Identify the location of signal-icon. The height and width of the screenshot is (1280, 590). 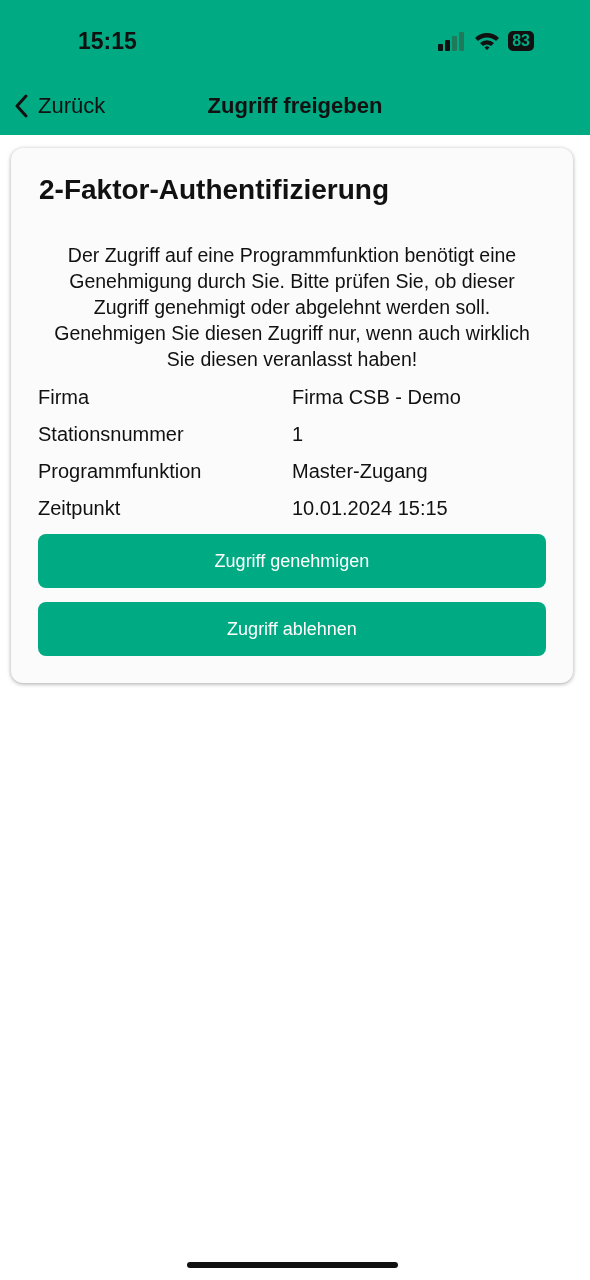
(452, 41).